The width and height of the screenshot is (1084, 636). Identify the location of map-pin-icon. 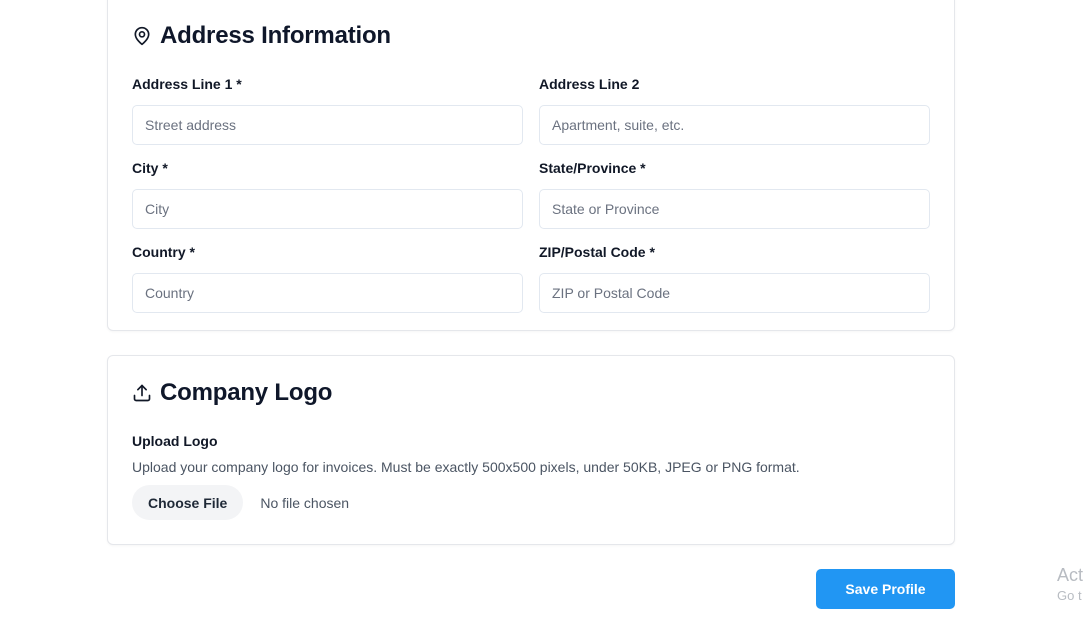
(142, 36).